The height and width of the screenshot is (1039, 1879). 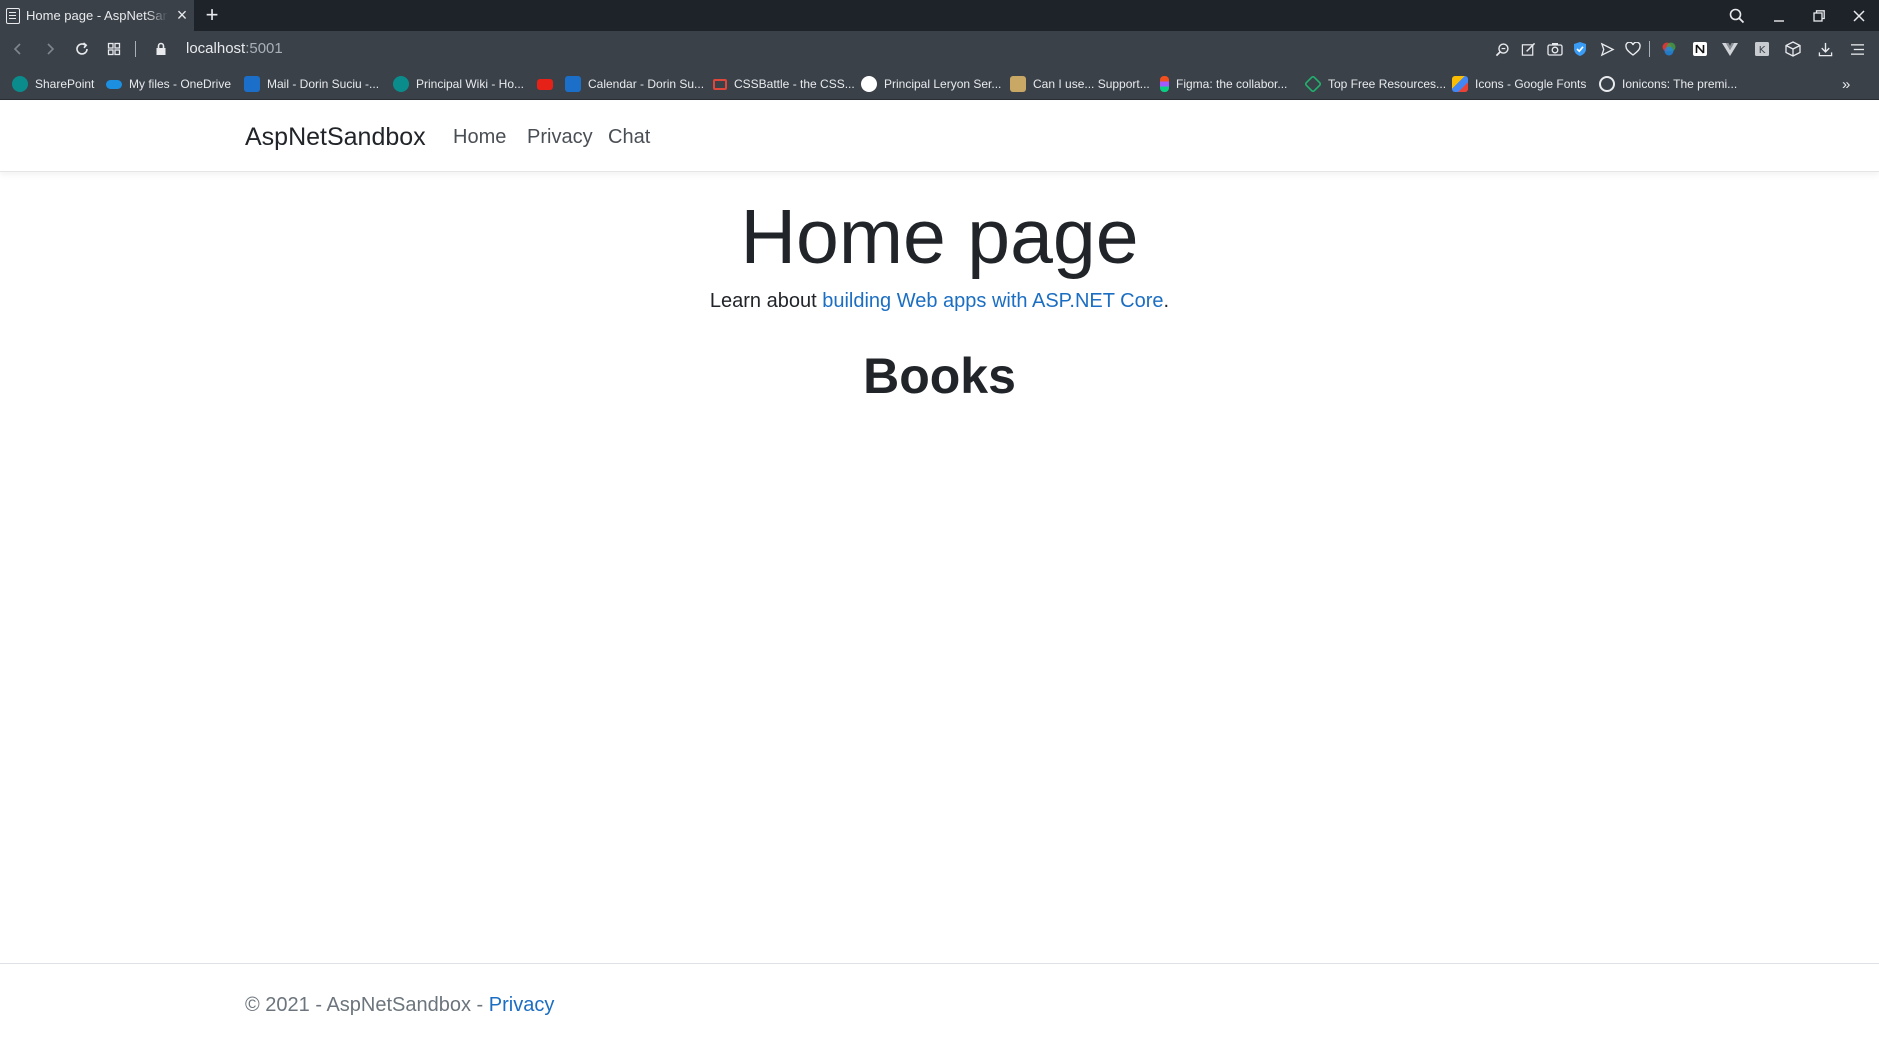 I want to click on back-icon, so click(x=18, y=49).